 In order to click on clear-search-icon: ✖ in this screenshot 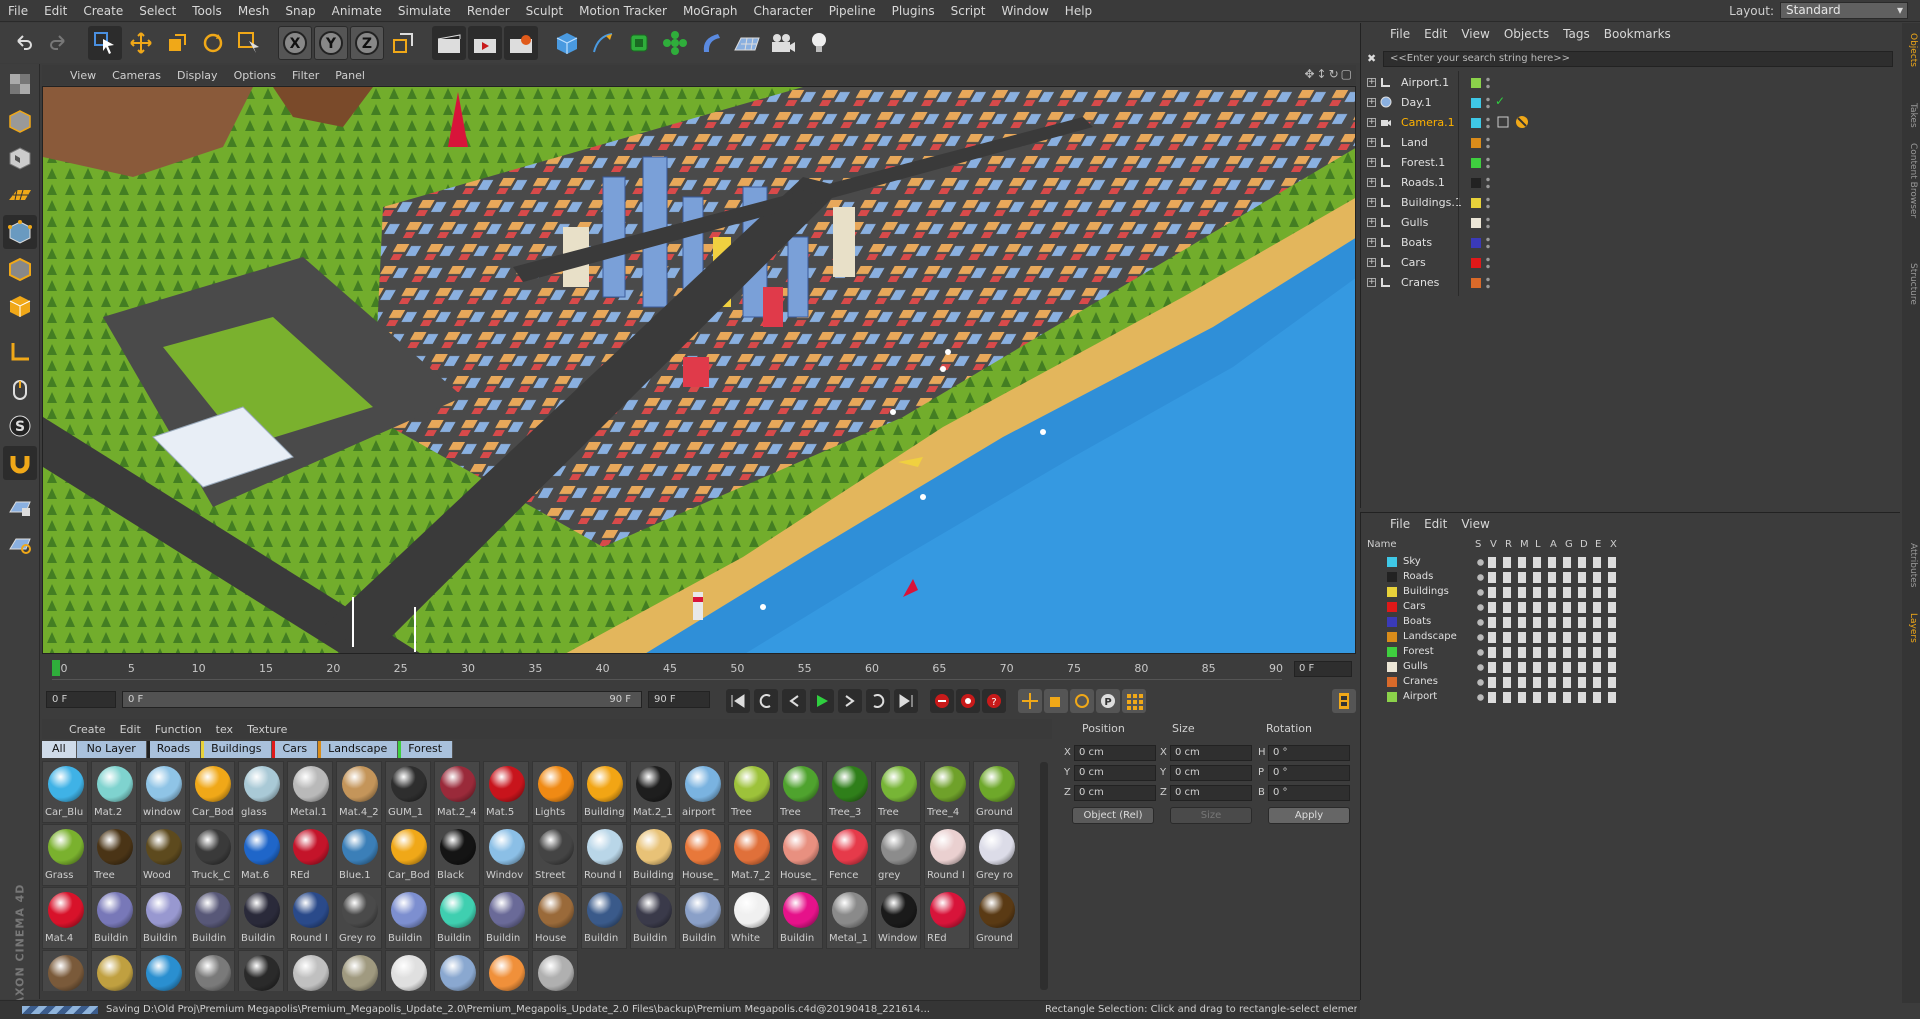, I will do `click(1371, 58)`.